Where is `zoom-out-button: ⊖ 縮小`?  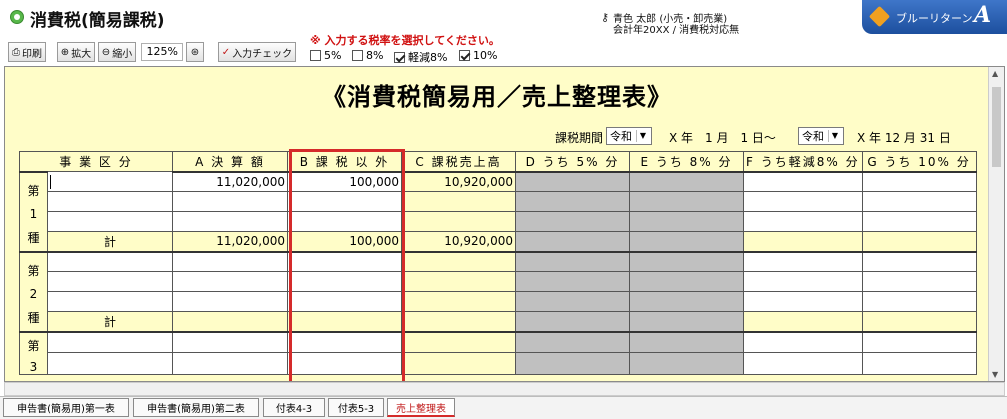 zoom-out-button: ⊖ 縮小 is located at coordinates (117, 52).